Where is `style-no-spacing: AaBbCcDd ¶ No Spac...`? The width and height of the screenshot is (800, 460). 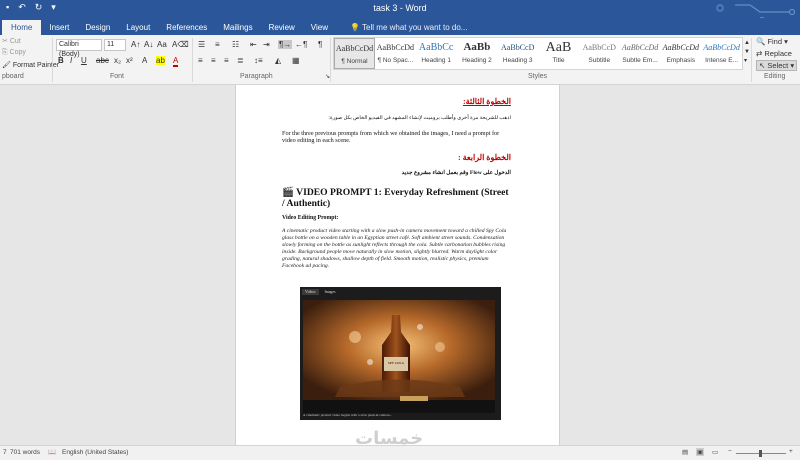
style-no-spacing: AaBbCcDd ¶ No Spac... is located at coordinates (395, 53).